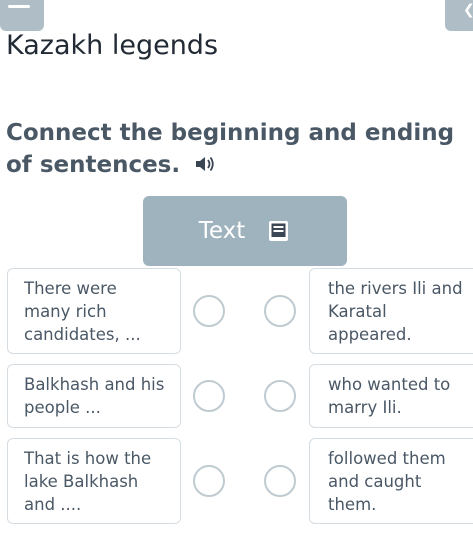 The width and height of the screenshot is (473, 541). I want to click on ending-text-3: followed them and caught them., so click(387, 481).